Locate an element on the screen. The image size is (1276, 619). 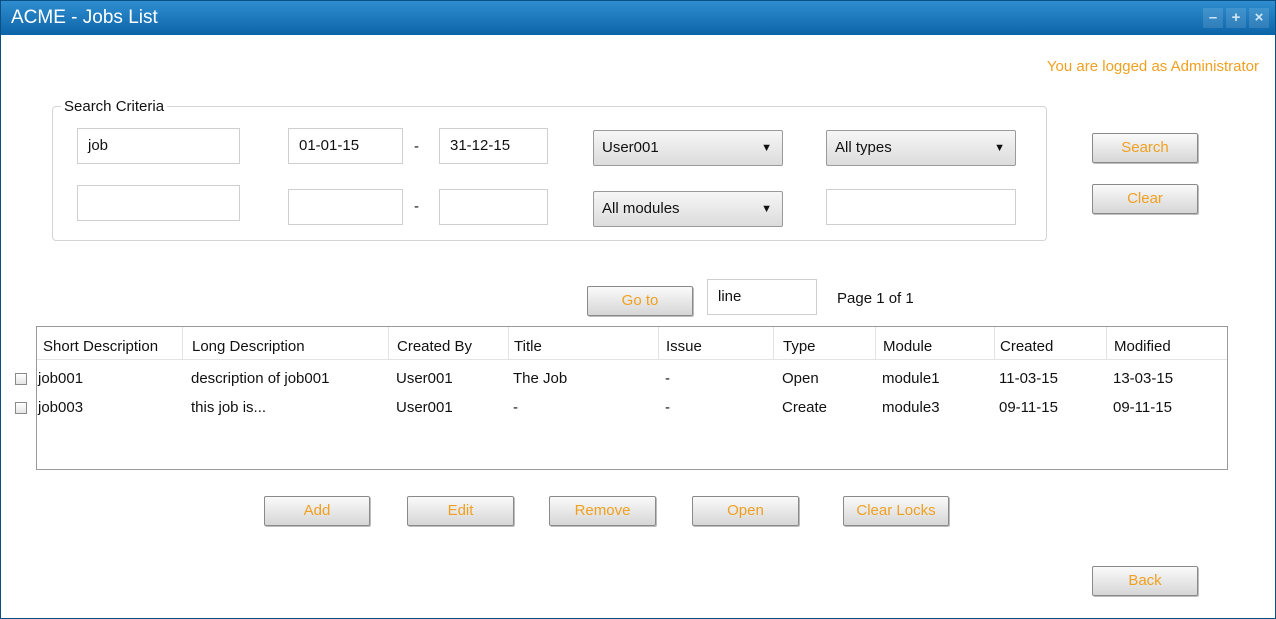
remove-button: Remove is located at coordinates (602, 511).